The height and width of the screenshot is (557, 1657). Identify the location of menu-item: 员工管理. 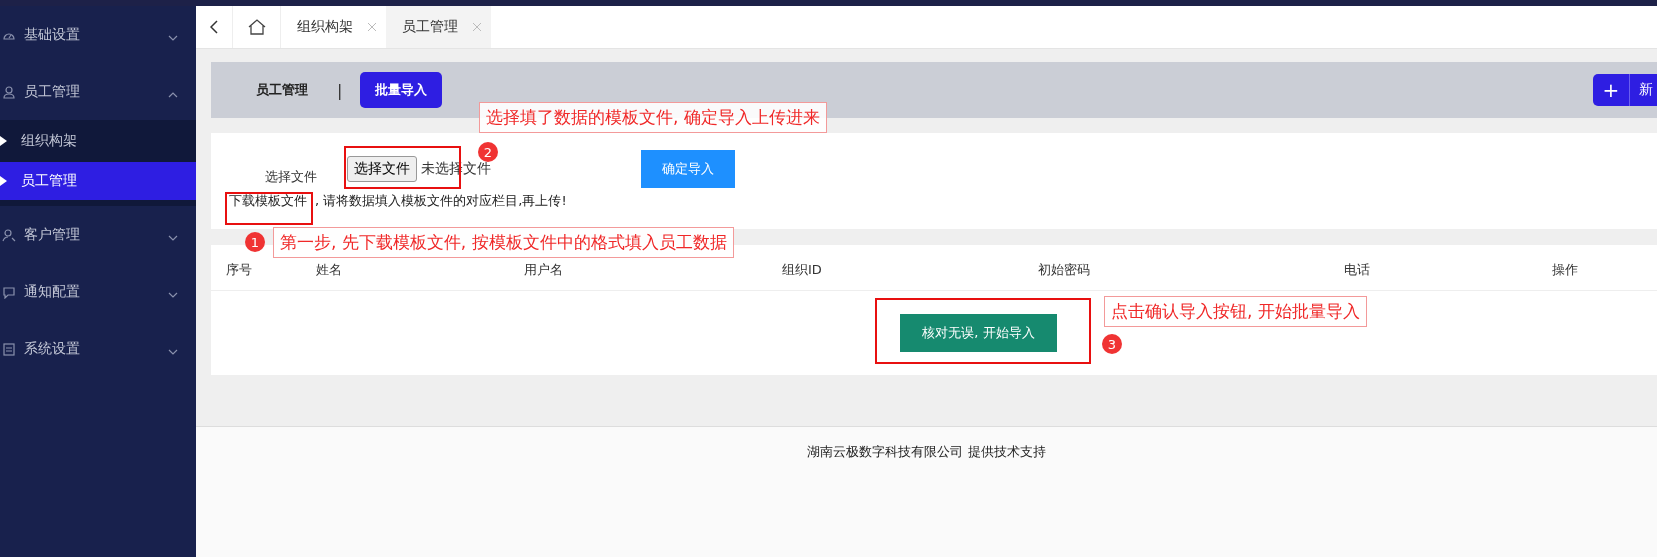
(98, 91).